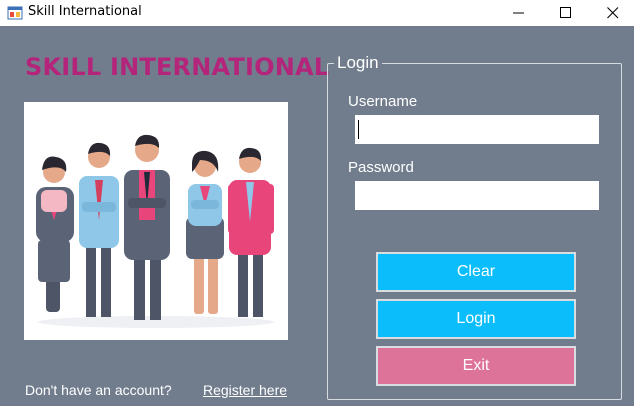 This screenshot has height=406, width=634. What do you see at coordinates (177, 67) in the screenshot?
I see `brand-heading: SKILL INTERNATIONAL` at bounding box center [177, 67].